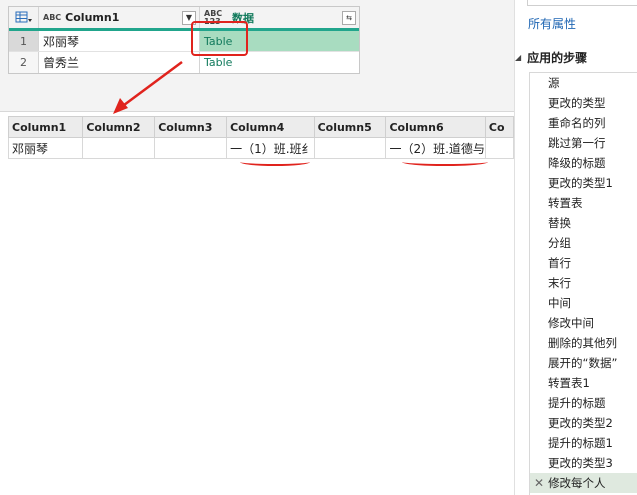 This screenshot has width=637, height=495. I want to click on expand-column-icon: ⇆, so click(349, 18).